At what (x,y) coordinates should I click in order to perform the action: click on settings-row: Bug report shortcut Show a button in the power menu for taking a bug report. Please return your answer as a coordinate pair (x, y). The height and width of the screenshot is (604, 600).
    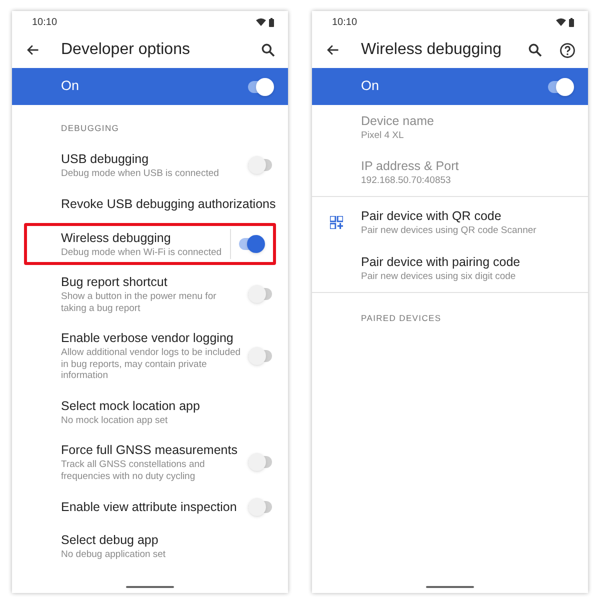
    Looking at the image, I should click on (150, 294).